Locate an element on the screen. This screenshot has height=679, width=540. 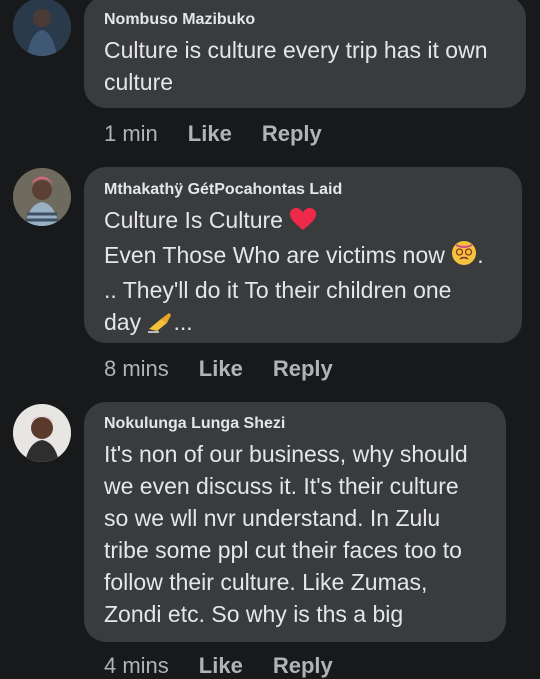
heart-icon is located at coordinates (303, 223).